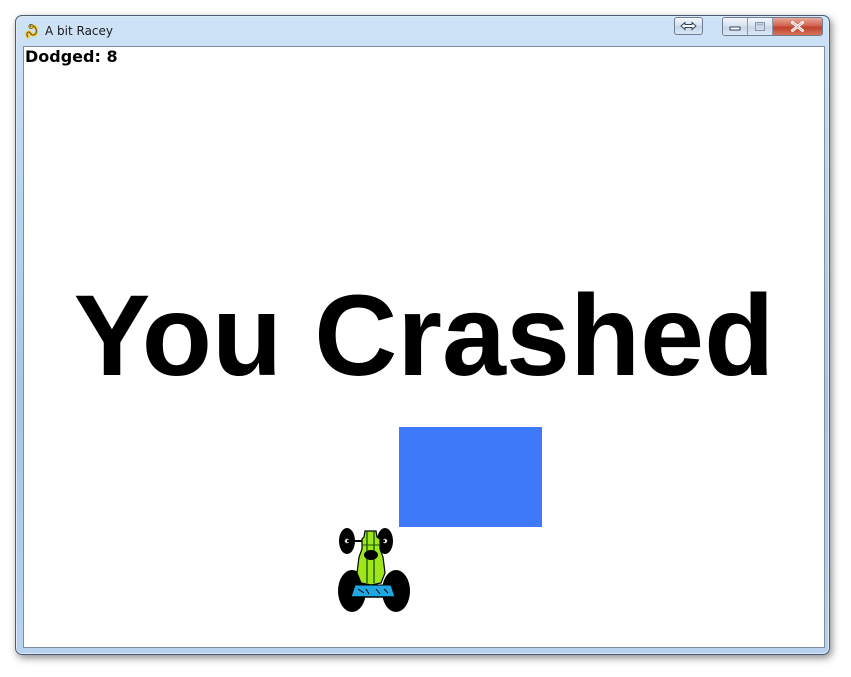  What do you see at coordinates (470, 477) in the screenshot?
I see `falling-block` at bounding box center [470, 477].